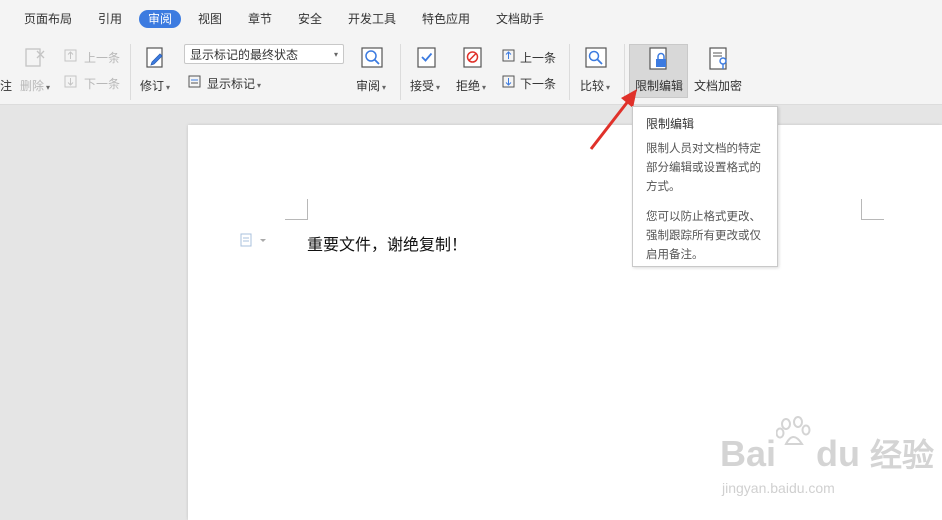 This screenshot has width=942, height=520. I want to click on tooltip-text-line: 您可以防止格式更改、, so click(703, 216).